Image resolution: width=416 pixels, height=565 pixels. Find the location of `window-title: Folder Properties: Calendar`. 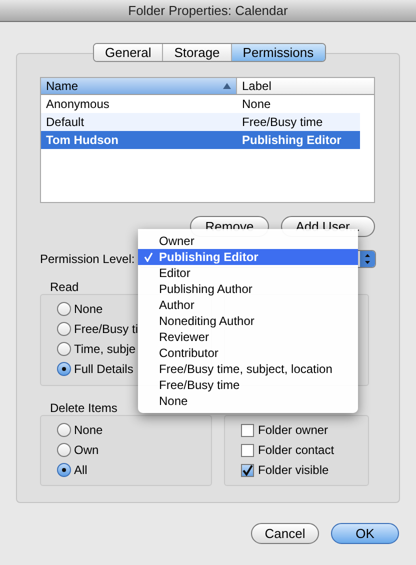

window-title: Folder Properties: Calendar is located at coordinates (208, 11).